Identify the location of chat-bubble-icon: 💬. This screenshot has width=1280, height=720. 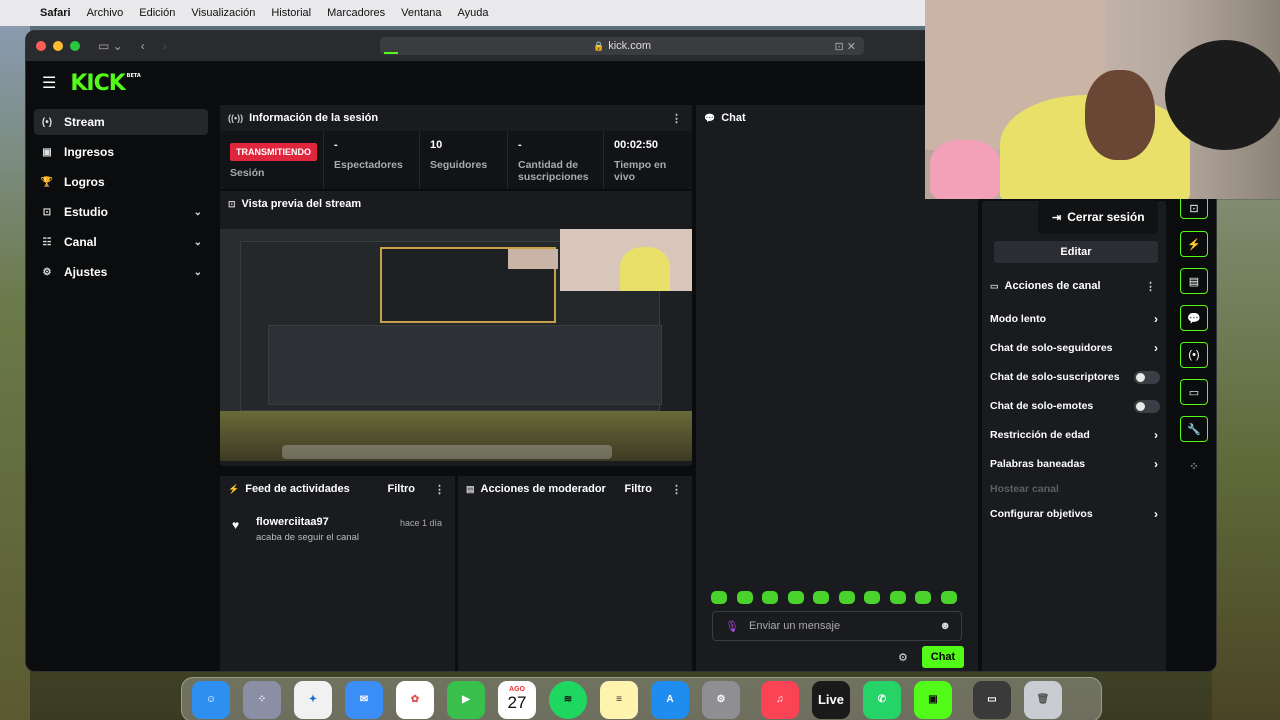
(1194, 318).